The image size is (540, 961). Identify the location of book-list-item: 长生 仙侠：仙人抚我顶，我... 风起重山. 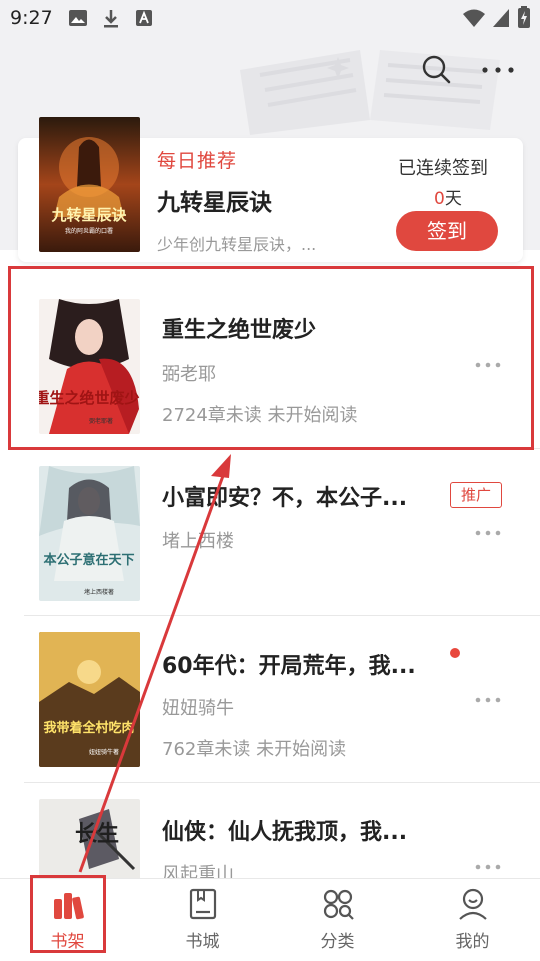
(270, 831).